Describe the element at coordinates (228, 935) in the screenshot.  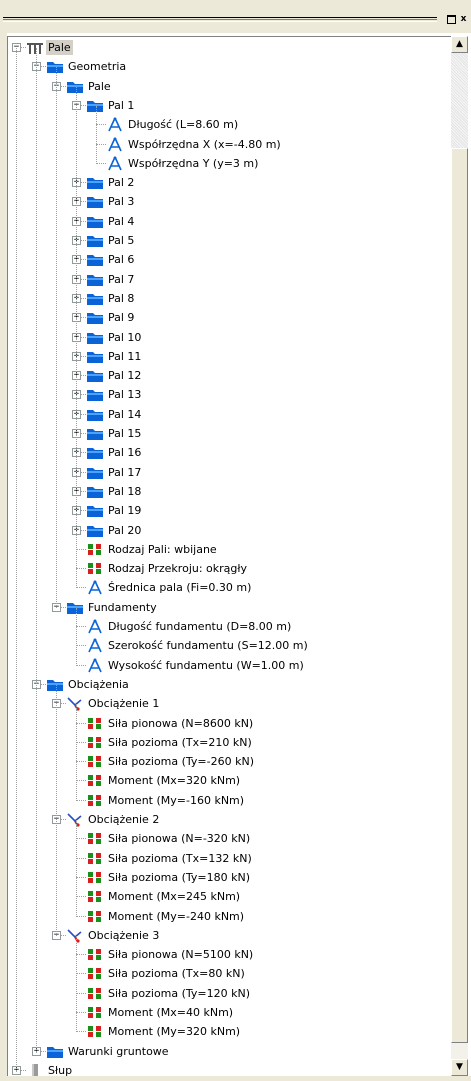
I see `tree-node-obciazenie-3: − Obciążenie 3` at that location.